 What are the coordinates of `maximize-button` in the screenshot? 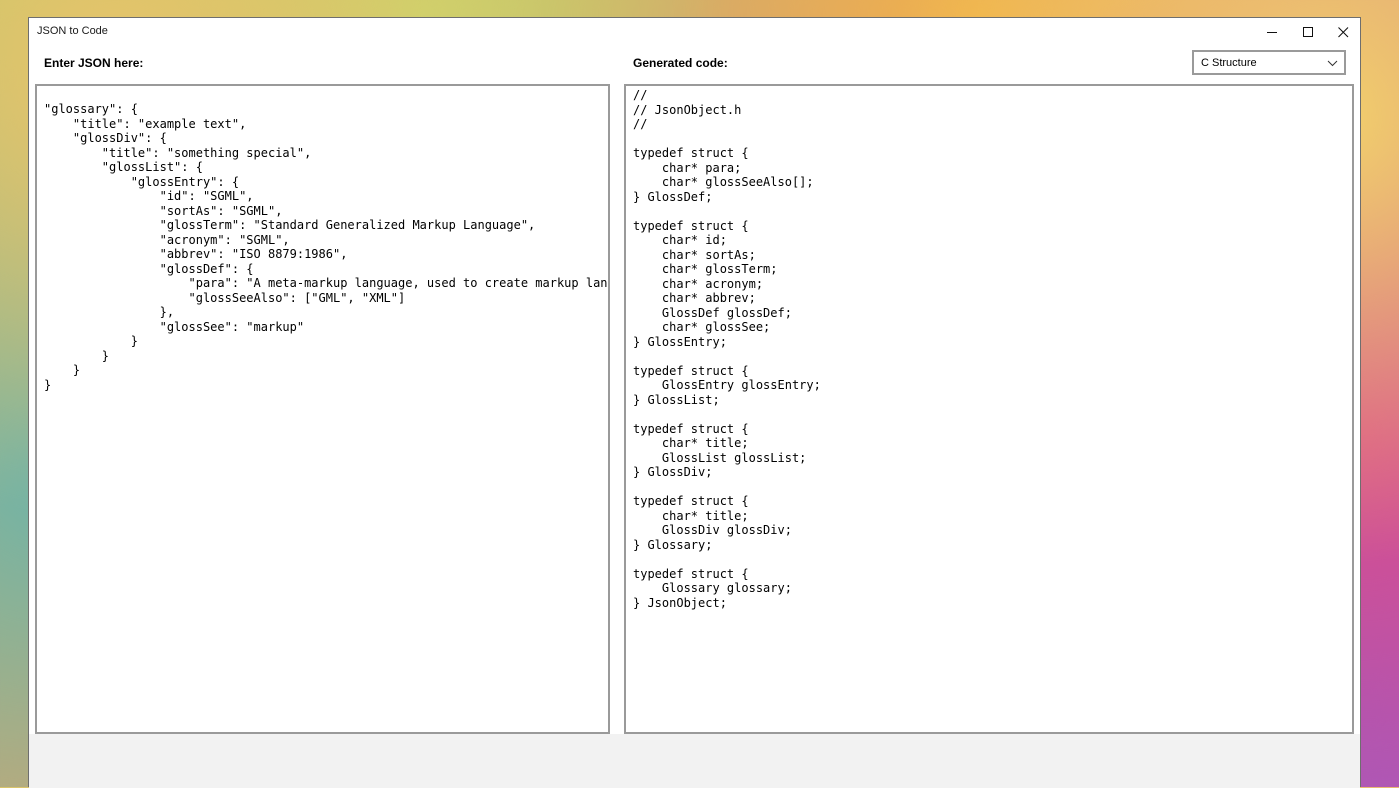 It's located at (1308, 32).